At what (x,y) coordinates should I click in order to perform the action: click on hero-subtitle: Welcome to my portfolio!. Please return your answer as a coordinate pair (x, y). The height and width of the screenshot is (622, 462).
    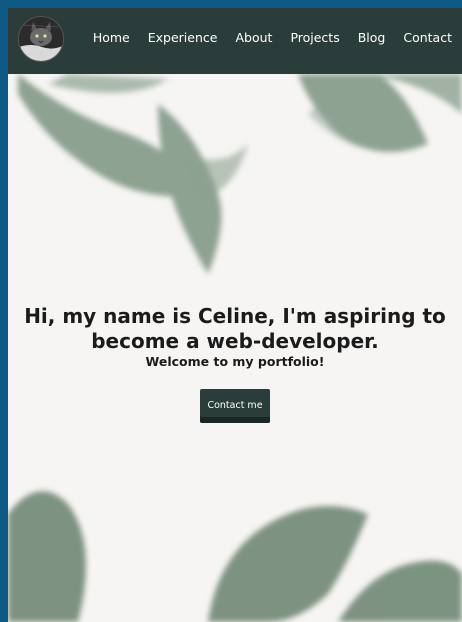
    Looking at the image, I should click on (235, 361).